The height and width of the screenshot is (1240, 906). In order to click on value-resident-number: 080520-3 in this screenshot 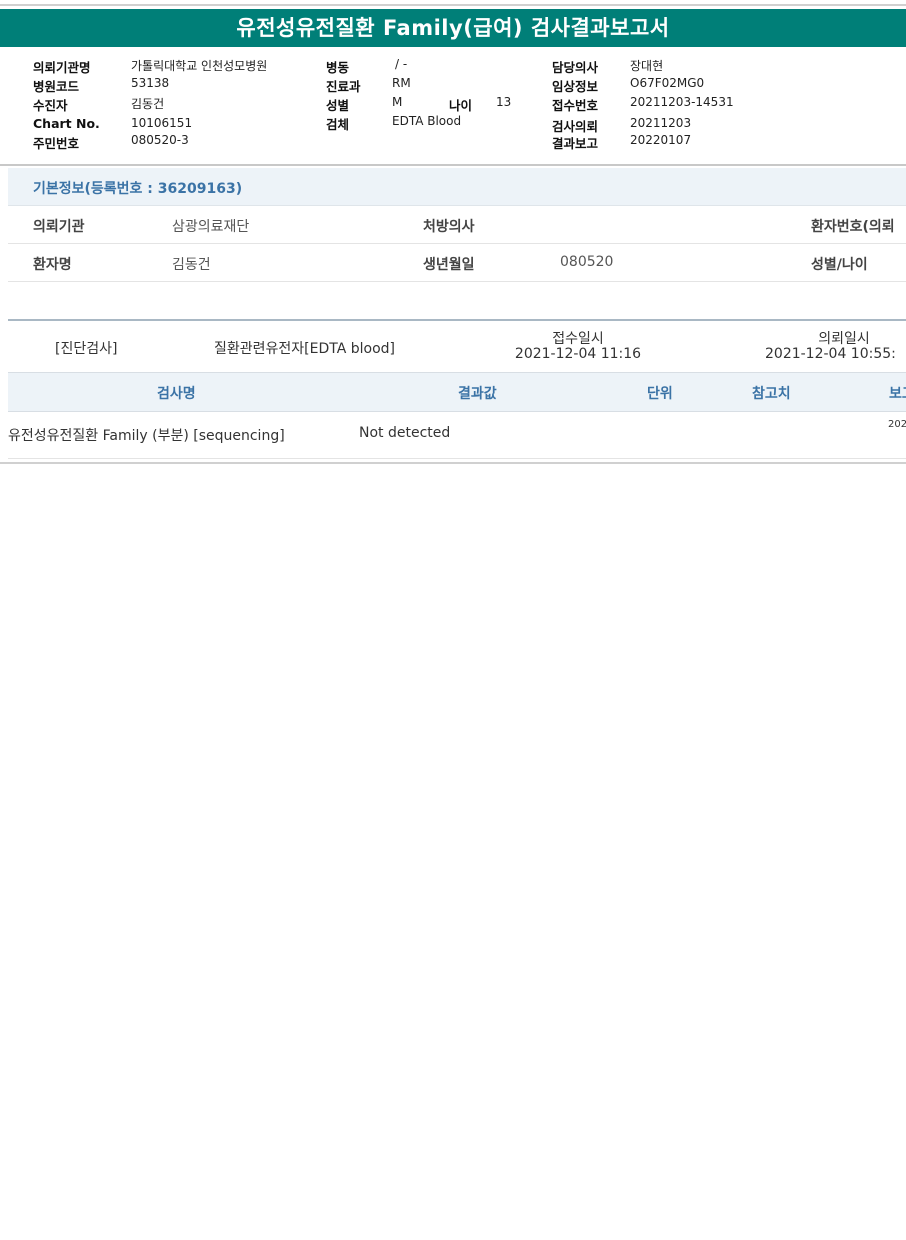, I will do `click(160, 140)`.